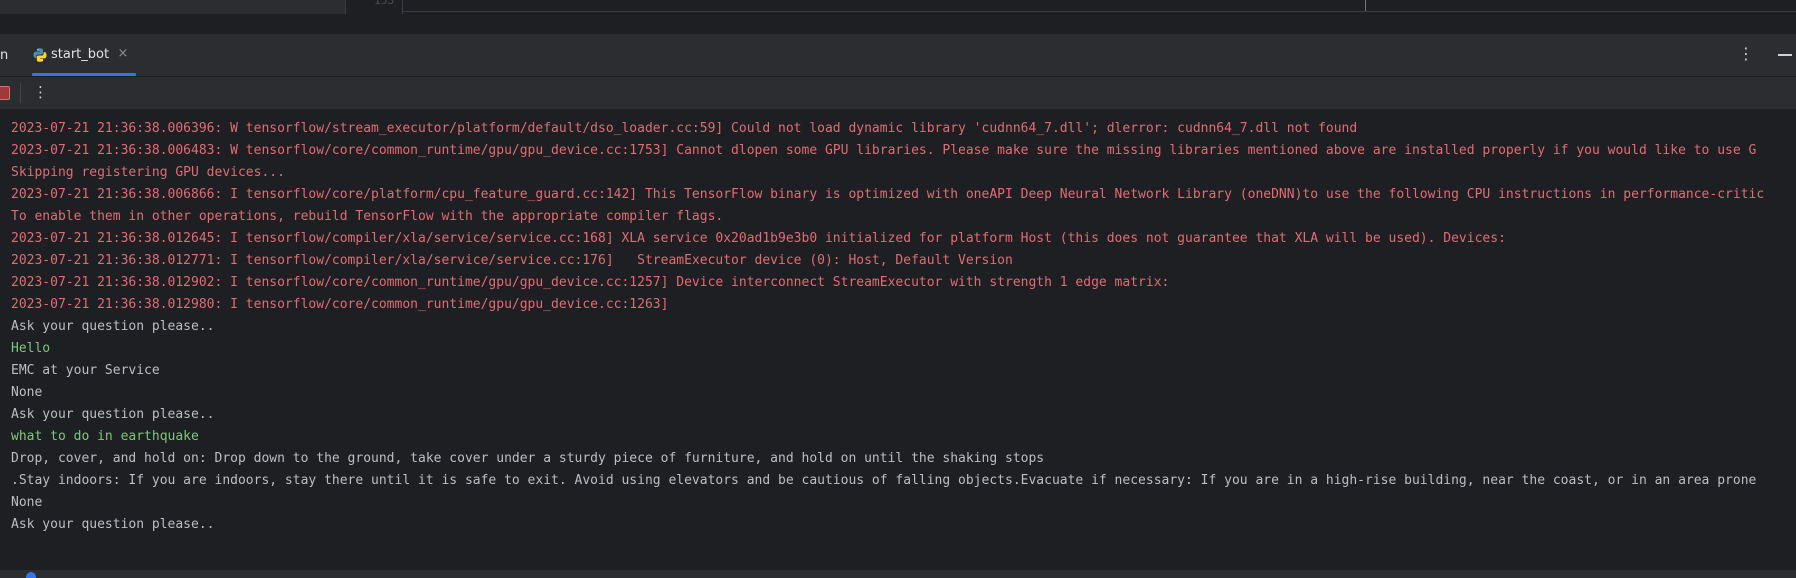  What do you see at coordinates (1099, 11) in the screenshot?
I see `editor-border` at bounding box center [1099, 11].